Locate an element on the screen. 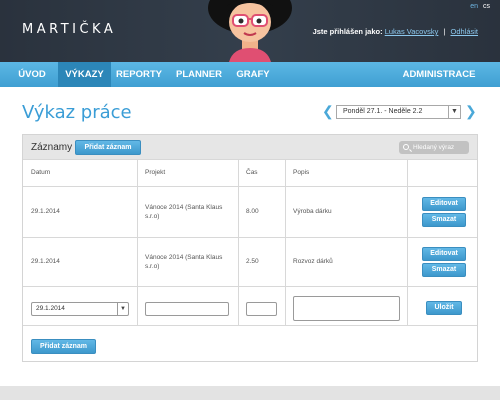  footer is located at coordinates (250, 393).